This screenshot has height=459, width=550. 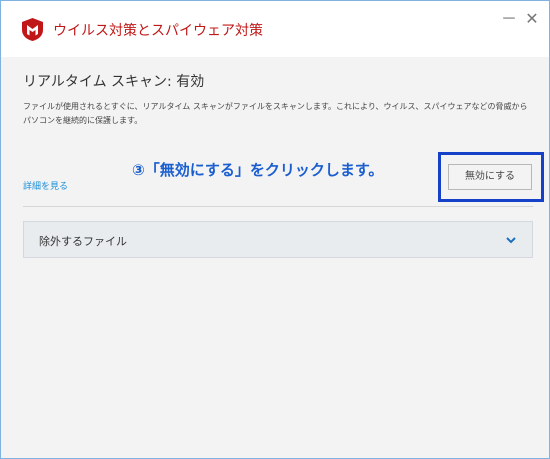 What do you see at coordinates (511, 240) in the screenshot?
I see `chevron-down-icon` at bounding box center [511, 240].